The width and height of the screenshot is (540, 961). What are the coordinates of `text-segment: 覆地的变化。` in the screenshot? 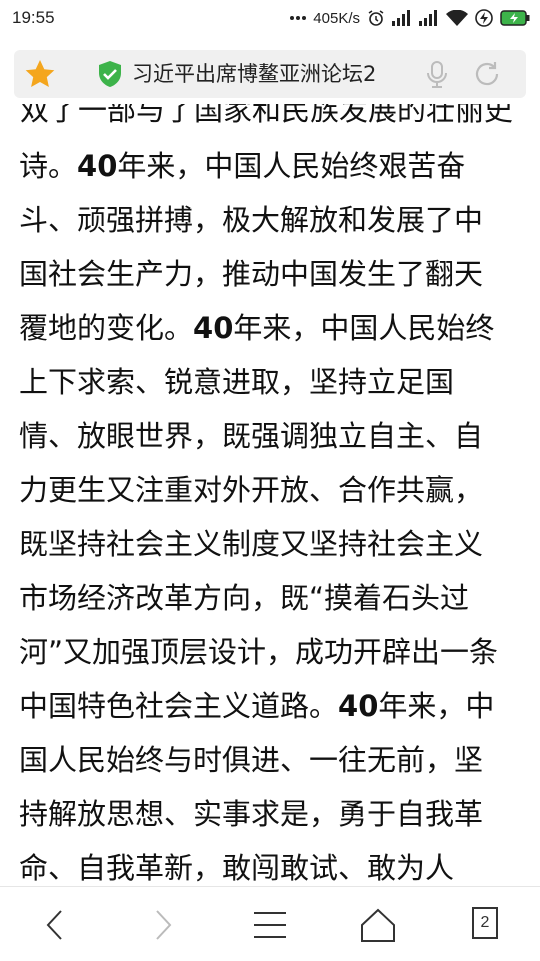 It's located at (106, 328).